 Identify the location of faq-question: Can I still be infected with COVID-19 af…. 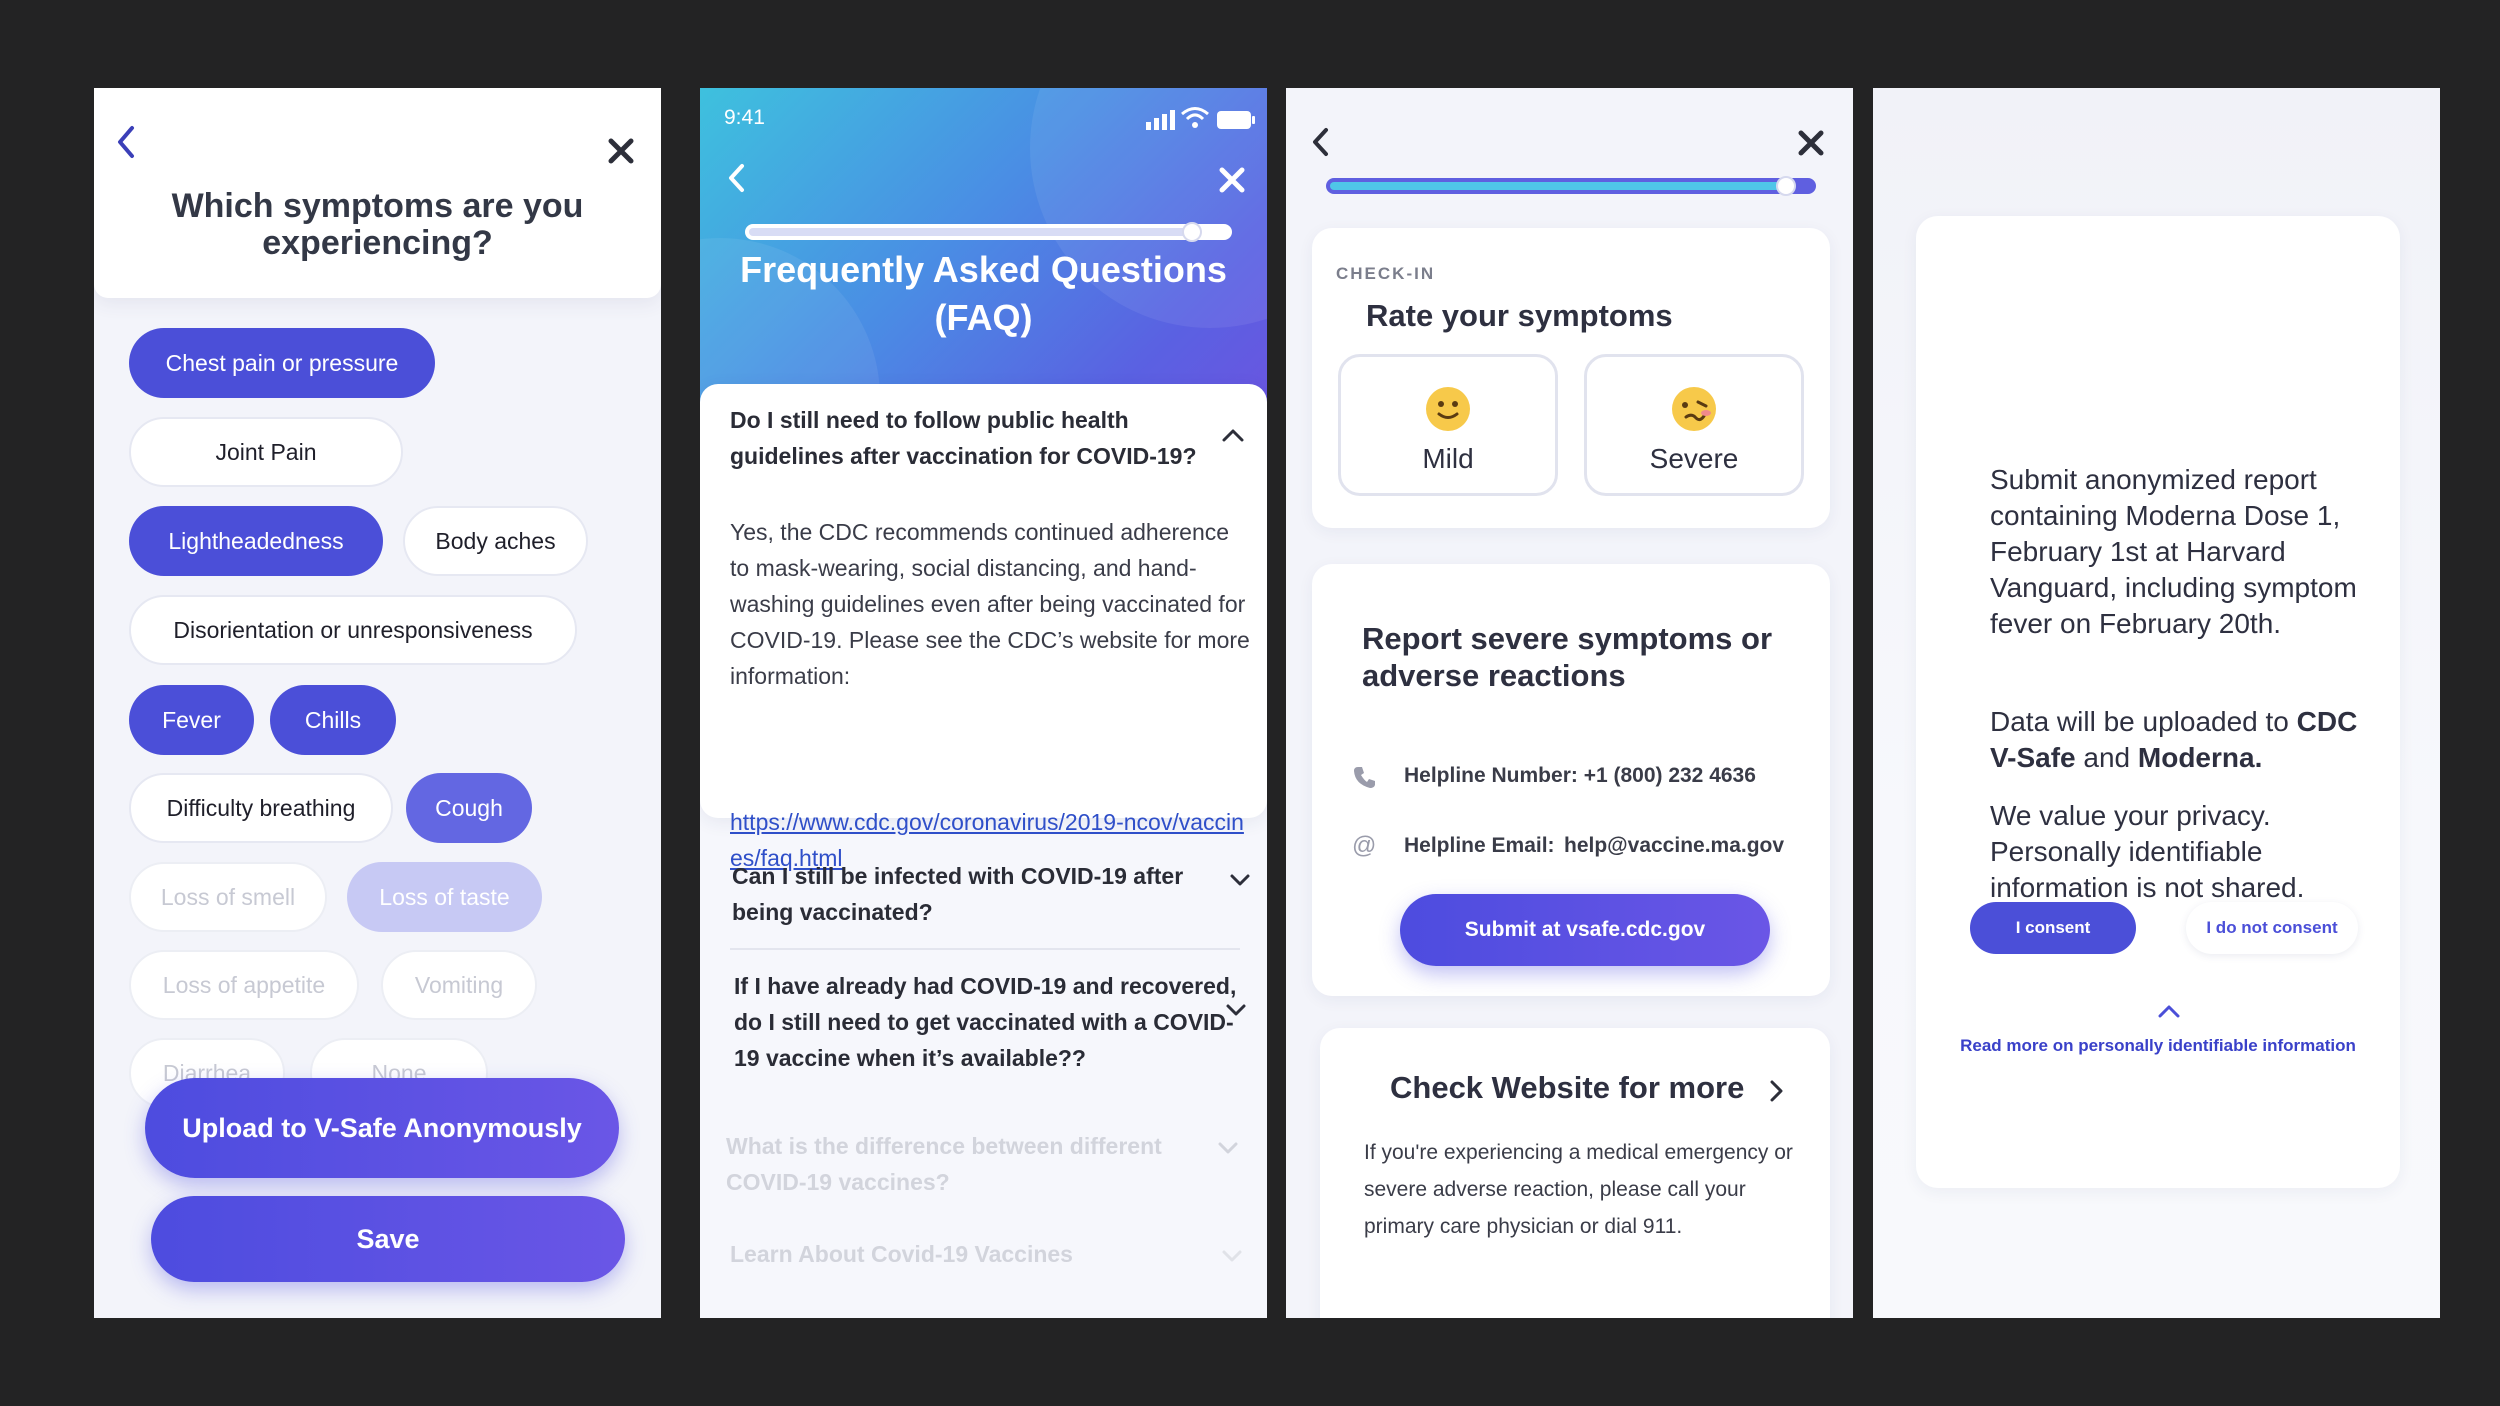
(972, 894).